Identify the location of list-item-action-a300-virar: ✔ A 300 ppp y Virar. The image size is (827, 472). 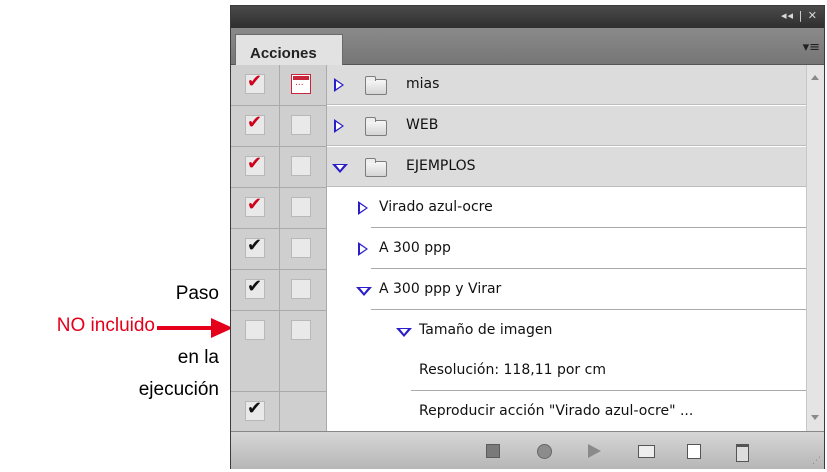
(519, 290).